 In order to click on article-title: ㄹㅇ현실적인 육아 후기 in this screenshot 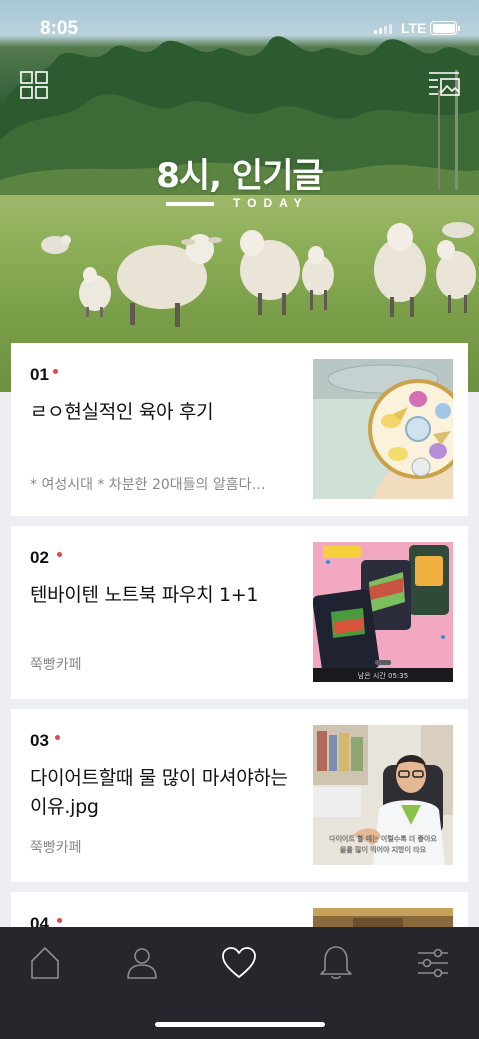, I will do `click(122, 412)`.